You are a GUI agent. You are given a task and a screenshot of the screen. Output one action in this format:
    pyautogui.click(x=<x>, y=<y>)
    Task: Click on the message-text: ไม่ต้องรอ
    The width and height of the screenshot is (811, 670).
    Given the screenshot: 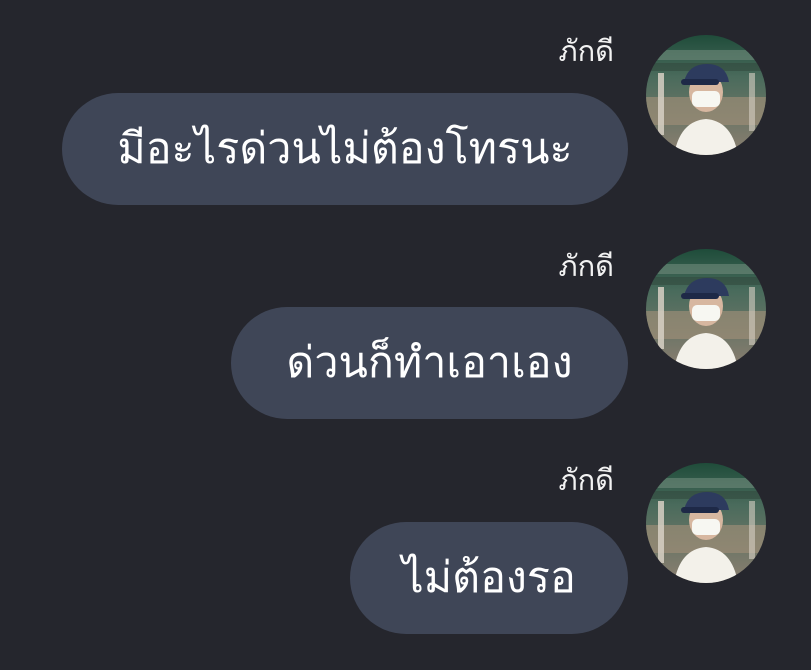 What is the action you would take?
    pyautogui.click(x=489, y=577)
    